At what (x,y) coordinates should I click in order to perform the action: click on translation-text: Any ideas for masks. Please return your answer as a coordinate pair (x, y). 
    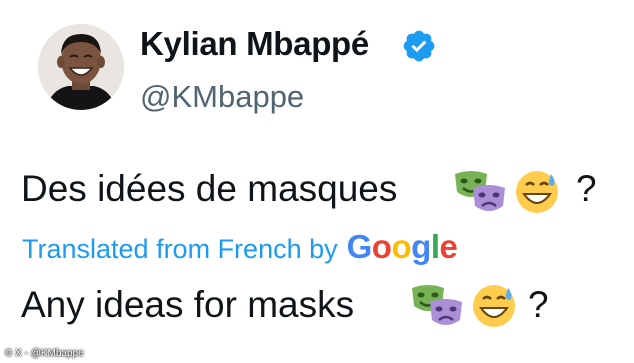
    Looking at the image, I should click on (188, 304).